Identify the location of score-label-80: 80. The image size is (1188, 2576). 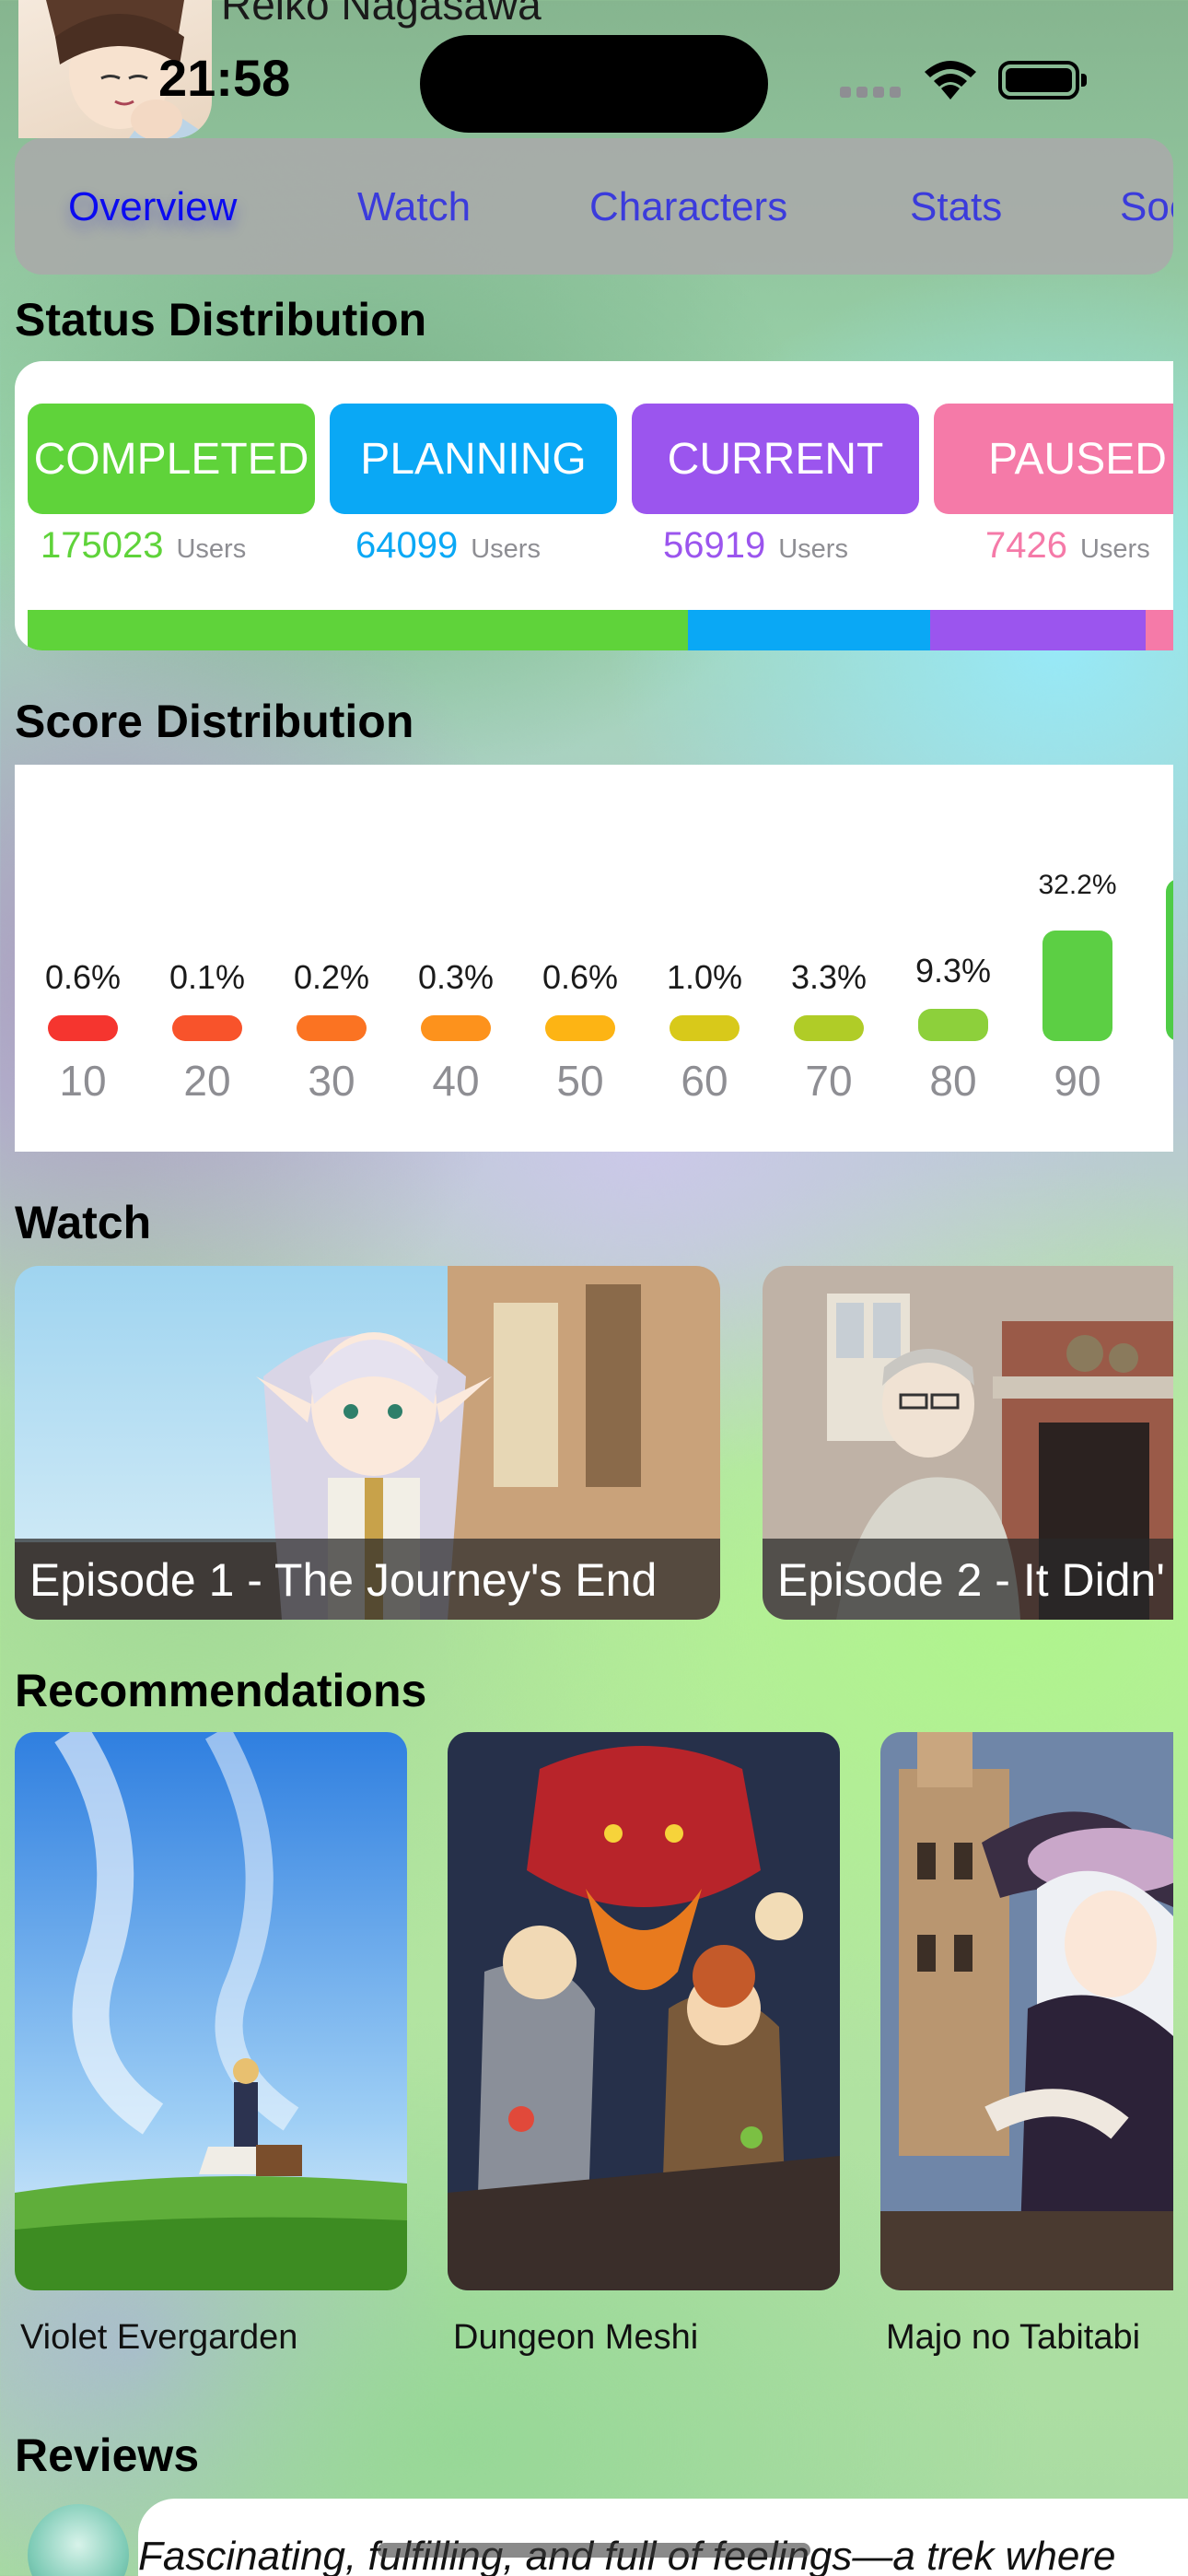
(953, 1081).